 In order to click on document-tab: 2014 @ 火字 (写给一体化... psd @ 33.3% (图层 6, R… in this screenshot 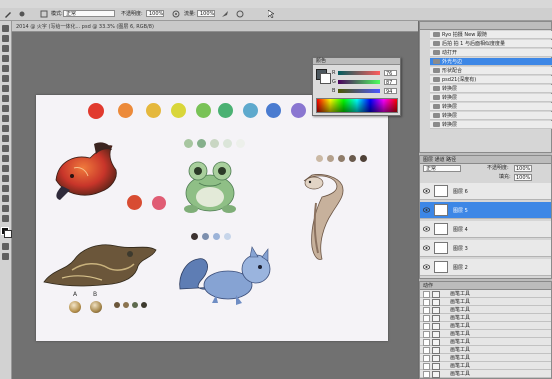, I will do `click(215, 26)`.